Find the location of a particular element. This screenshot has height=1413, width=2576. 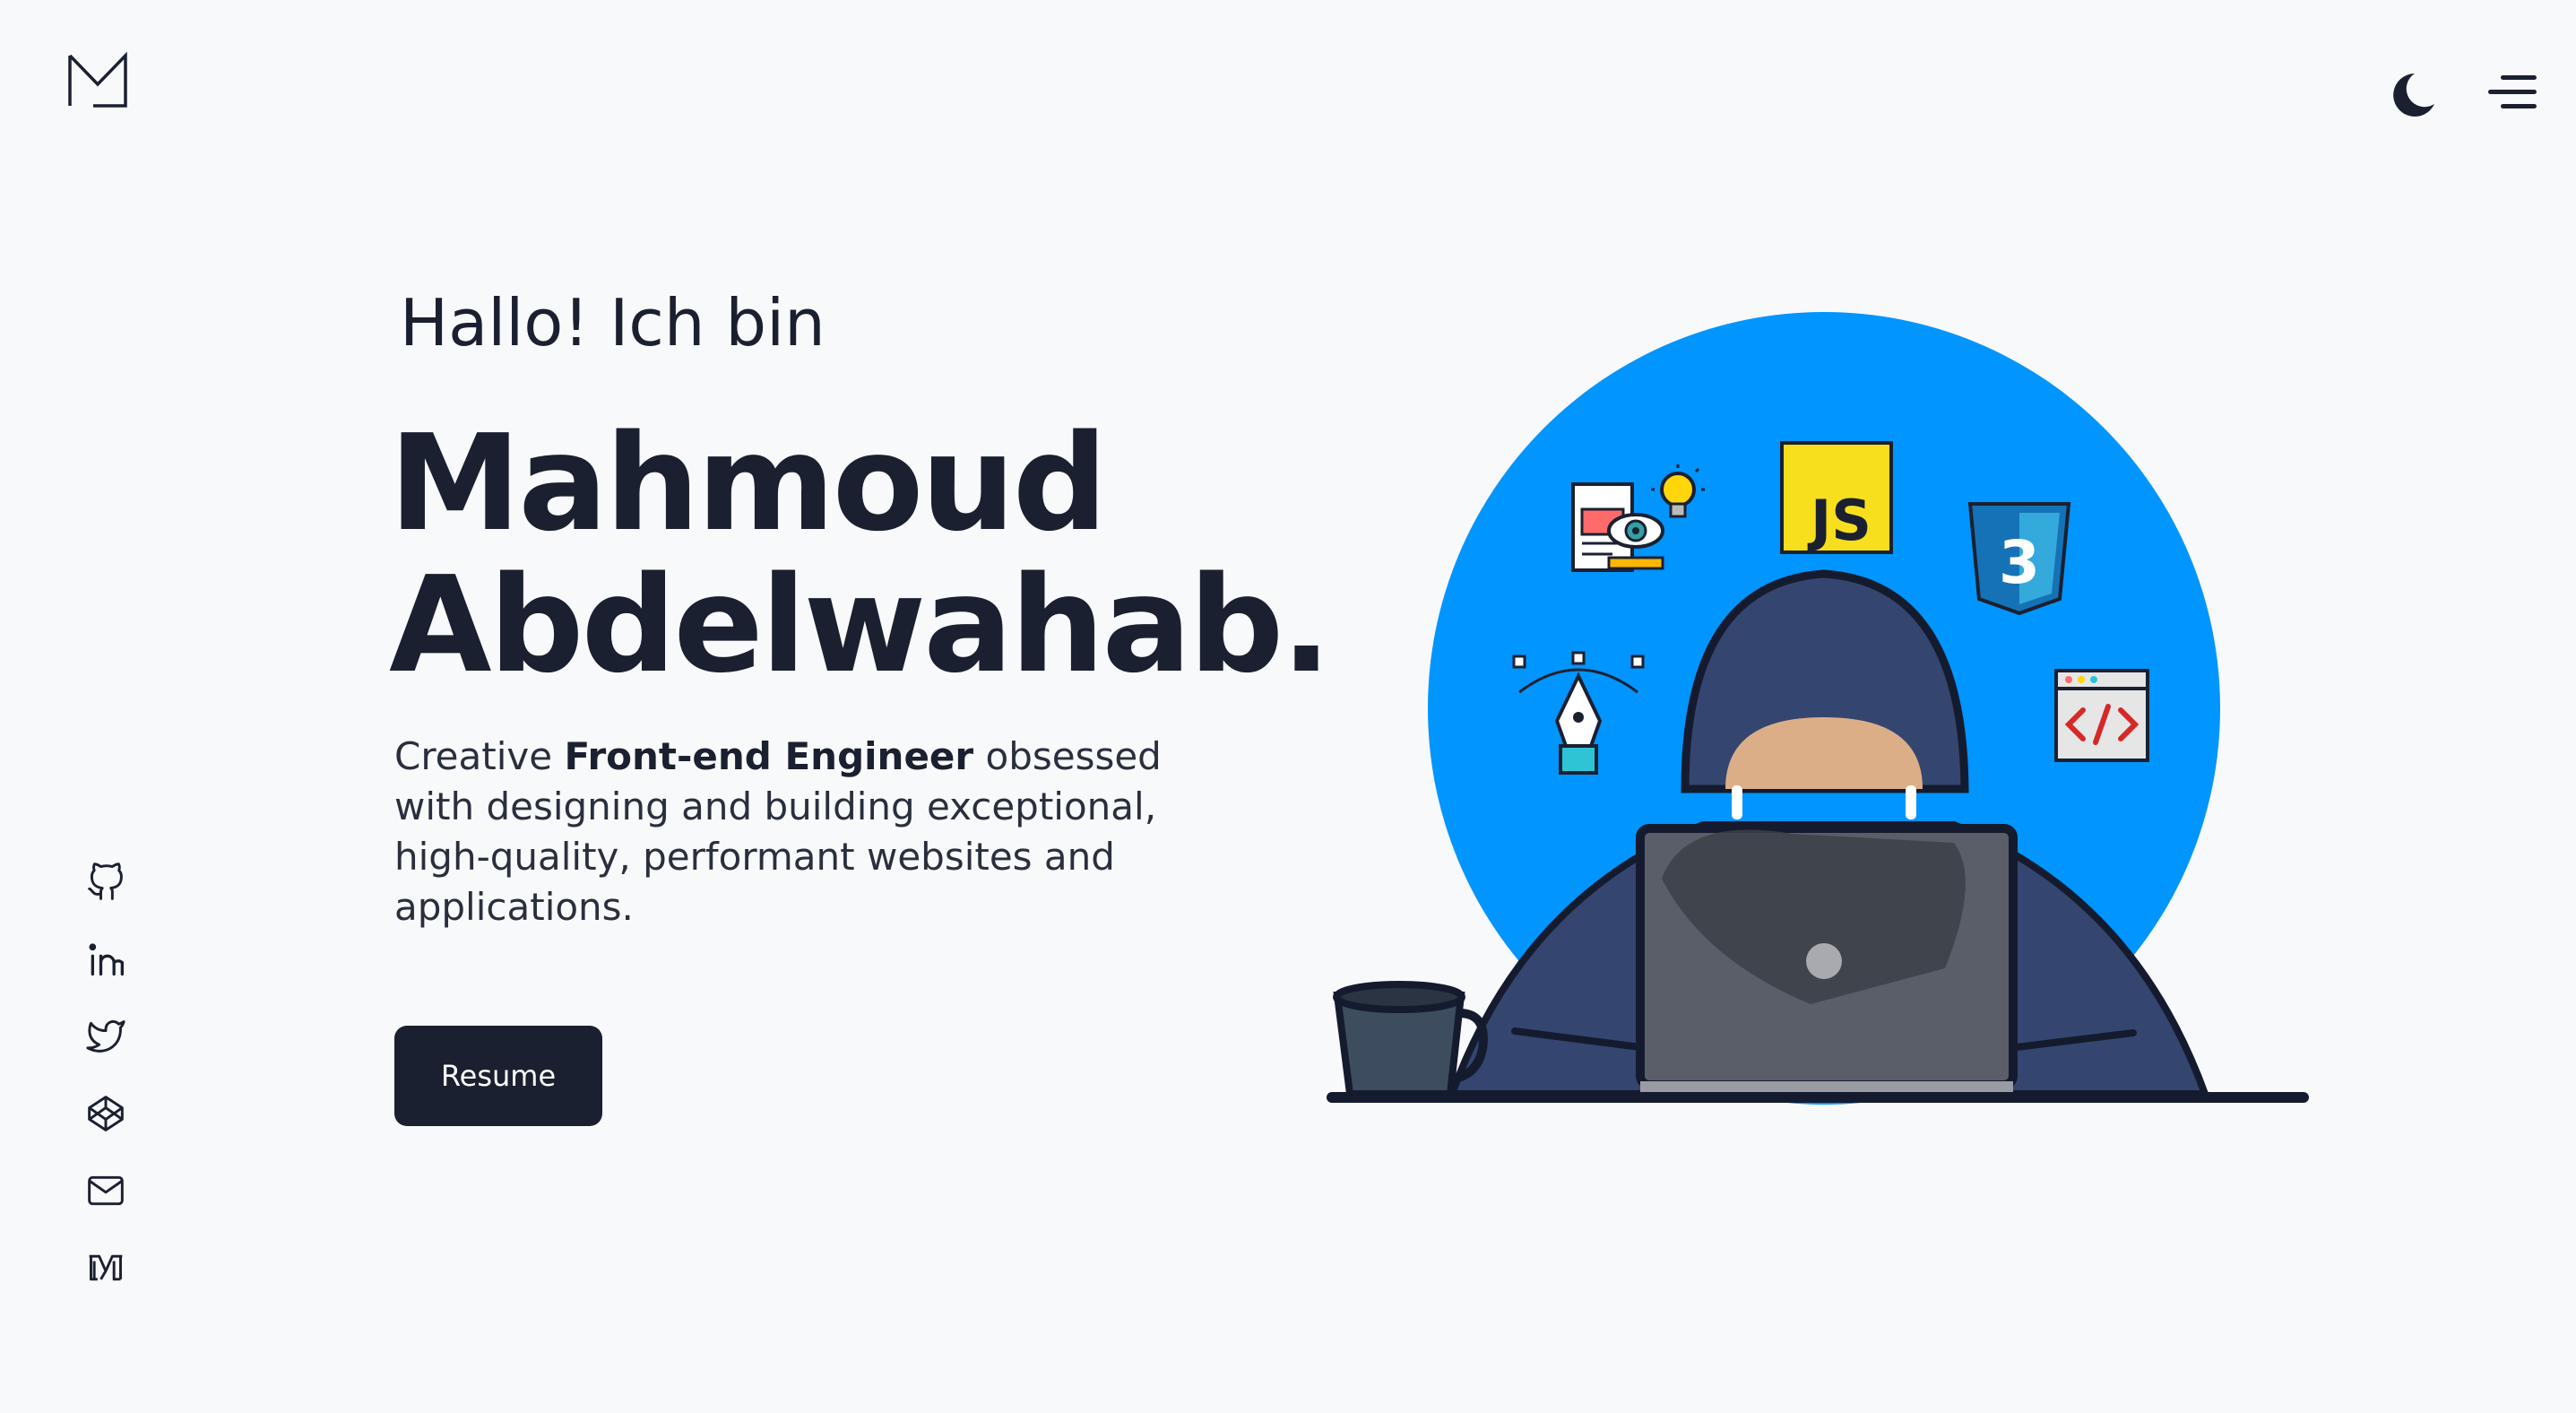

right-earphone is located at coordinates (1911, 802).